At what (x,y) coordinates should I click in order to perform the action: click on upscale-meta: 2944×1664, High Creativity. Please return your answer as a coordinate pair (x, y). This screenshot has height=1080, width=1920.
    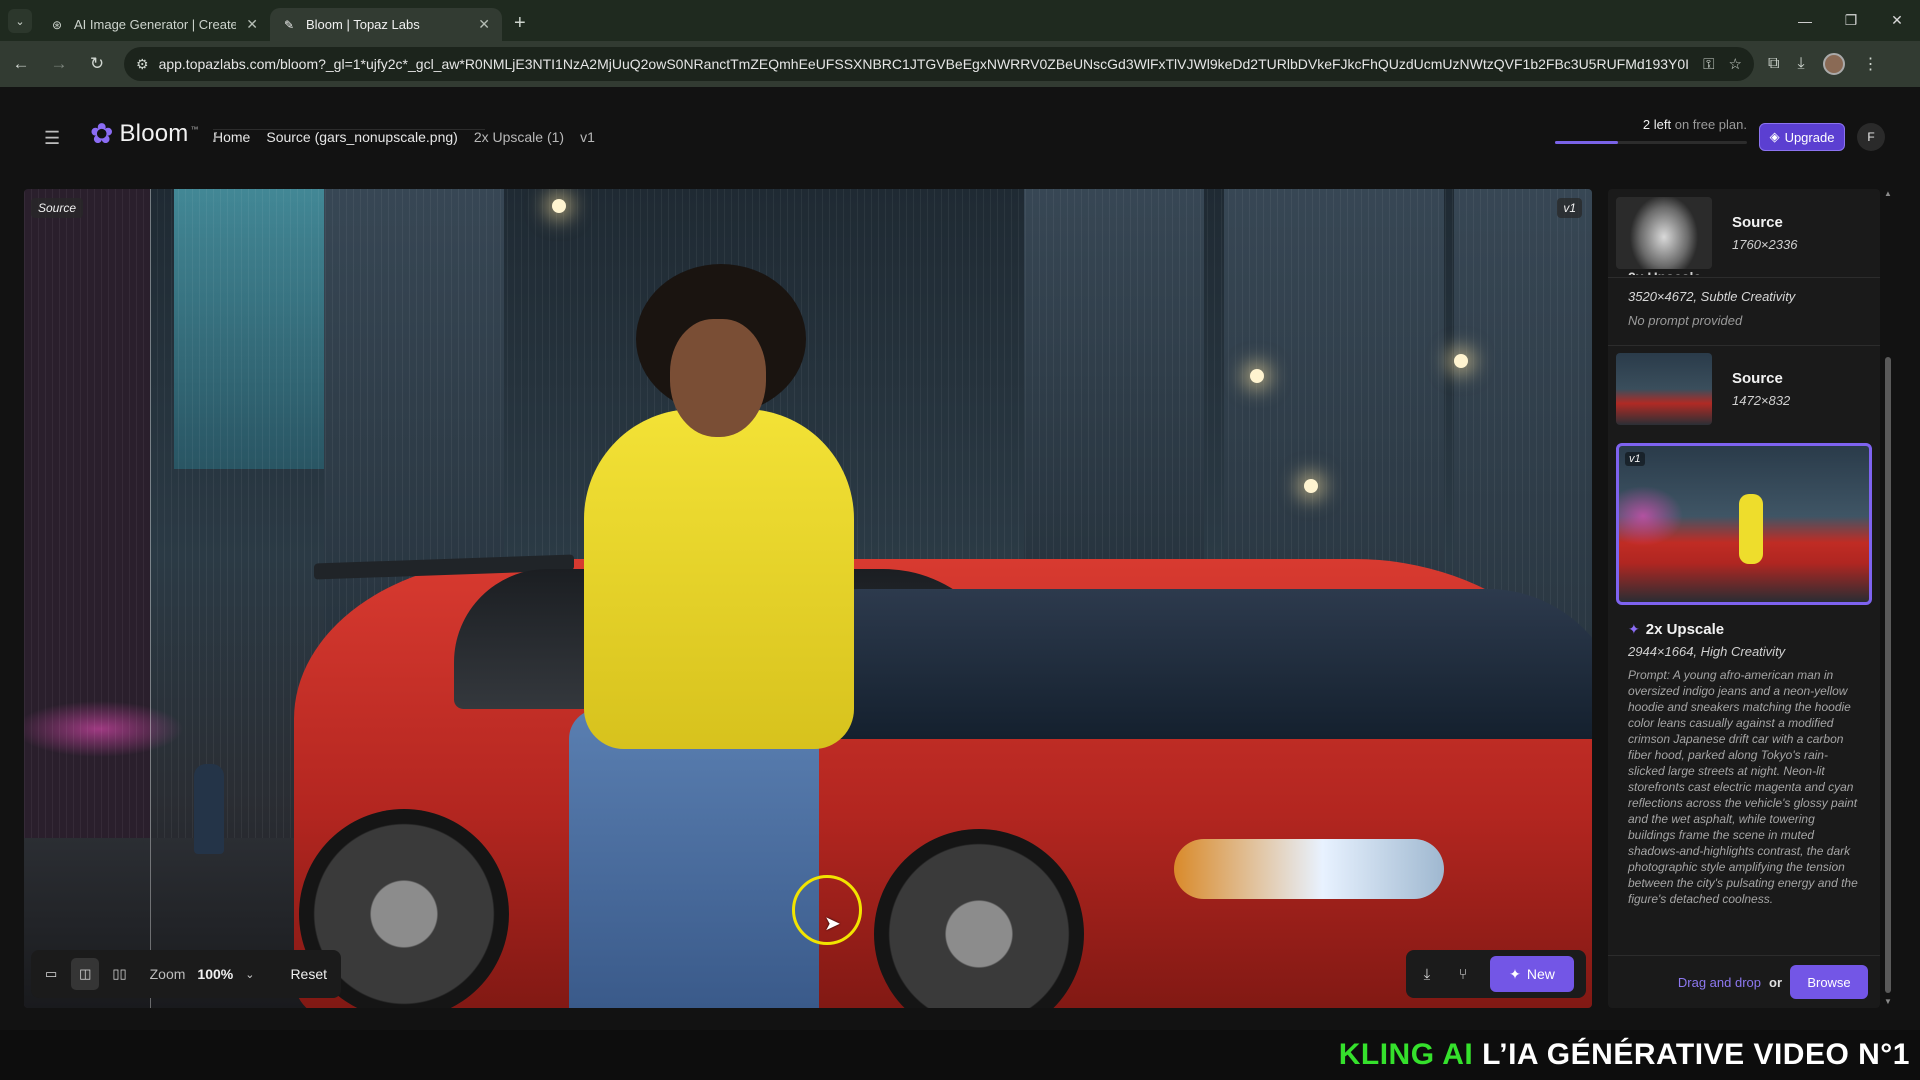
    Looking at the image, I should click on (1707, 651).